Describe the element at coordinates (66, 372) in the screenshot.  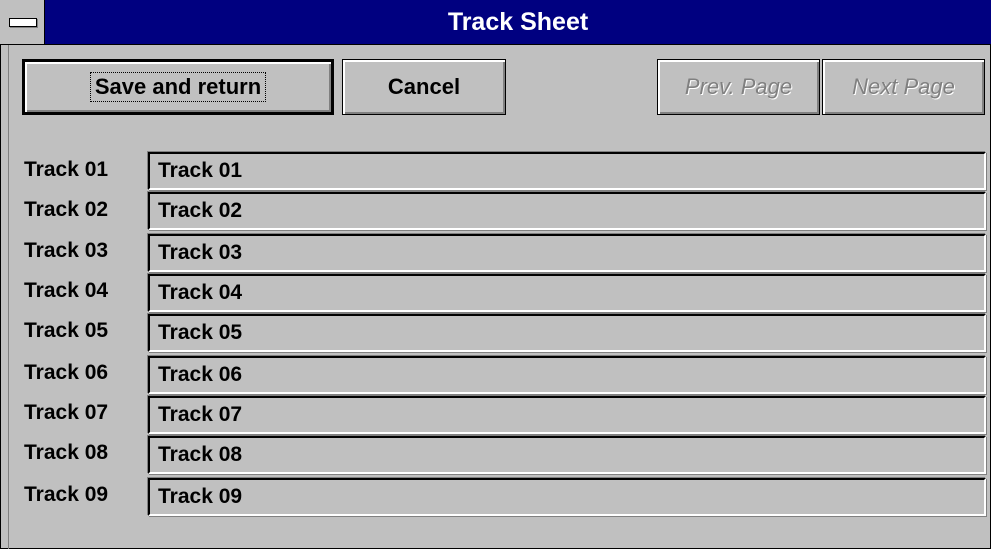
I see `track-label: Track 06` at that location.